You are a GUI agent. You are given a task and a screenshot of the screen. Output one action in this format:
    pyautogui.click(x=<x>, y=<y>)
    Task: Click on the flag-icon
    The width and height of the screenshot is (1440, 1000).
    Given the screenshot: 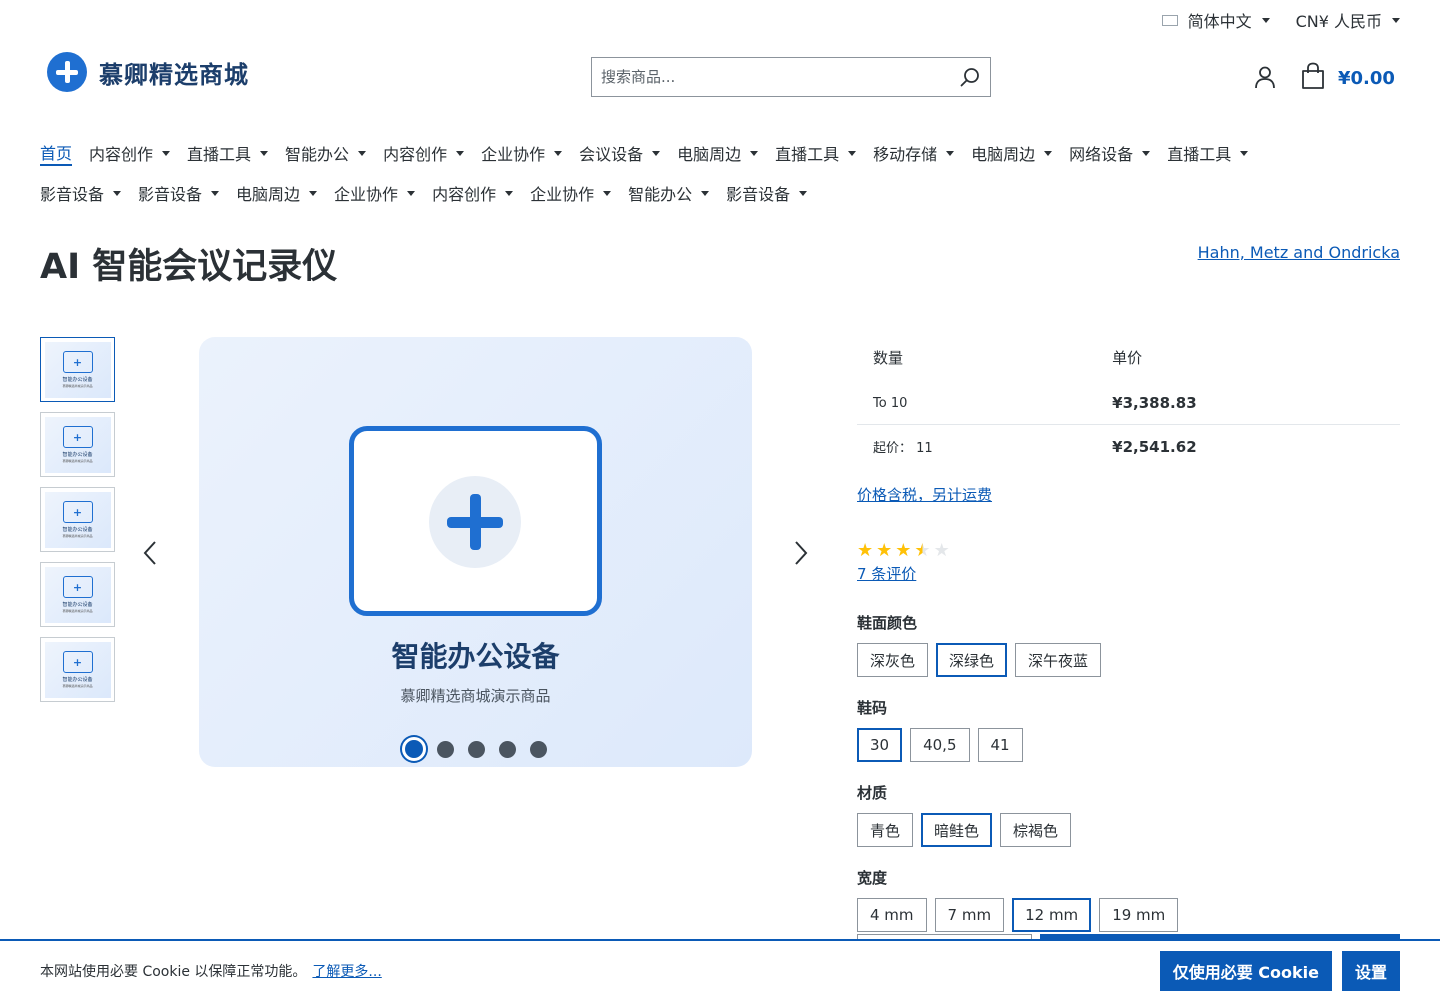 What is the action you would take?
    pyautogui.click(x=1169, y=20)
    